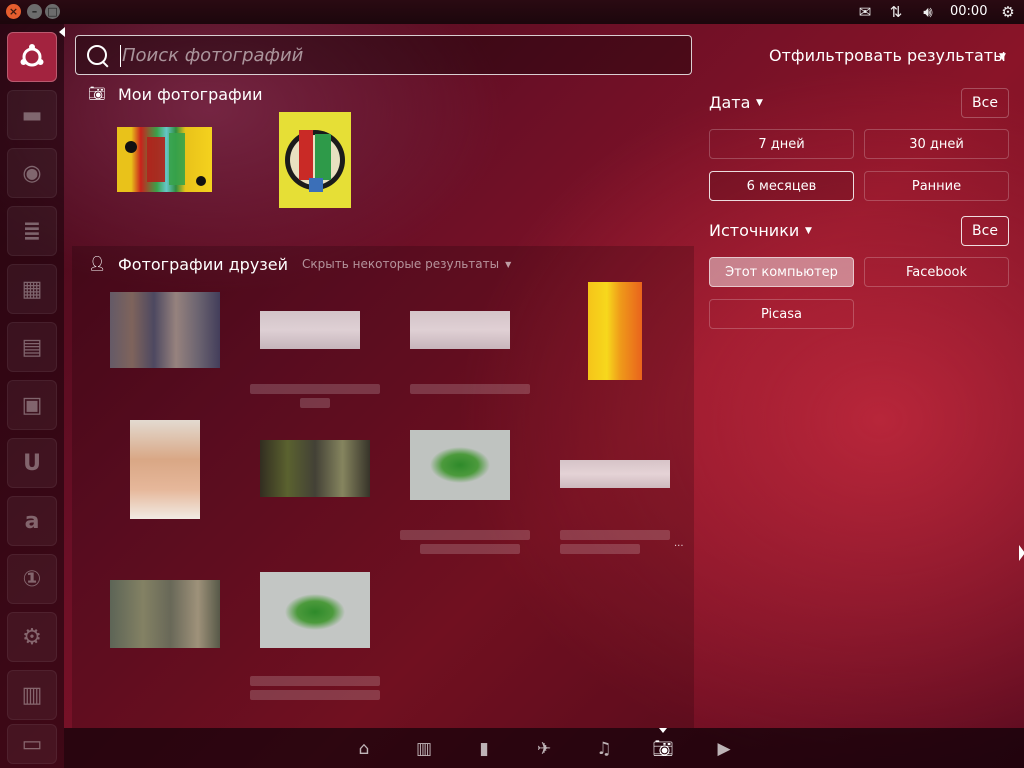 This screenshot has height=768, width=1024. I want to click on amazon-icon: a, so click(32, 521).